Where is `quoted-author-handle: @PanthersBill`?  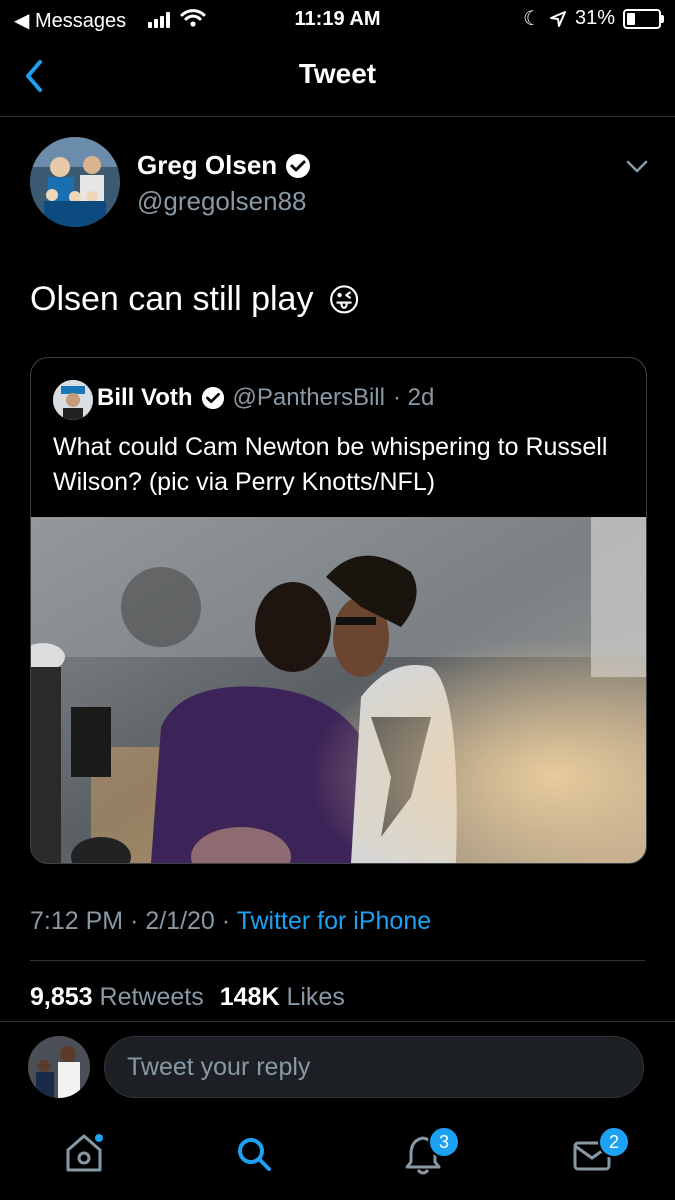 quoted-author-handle: @PanthersBill is located at coordinates (308, 397).